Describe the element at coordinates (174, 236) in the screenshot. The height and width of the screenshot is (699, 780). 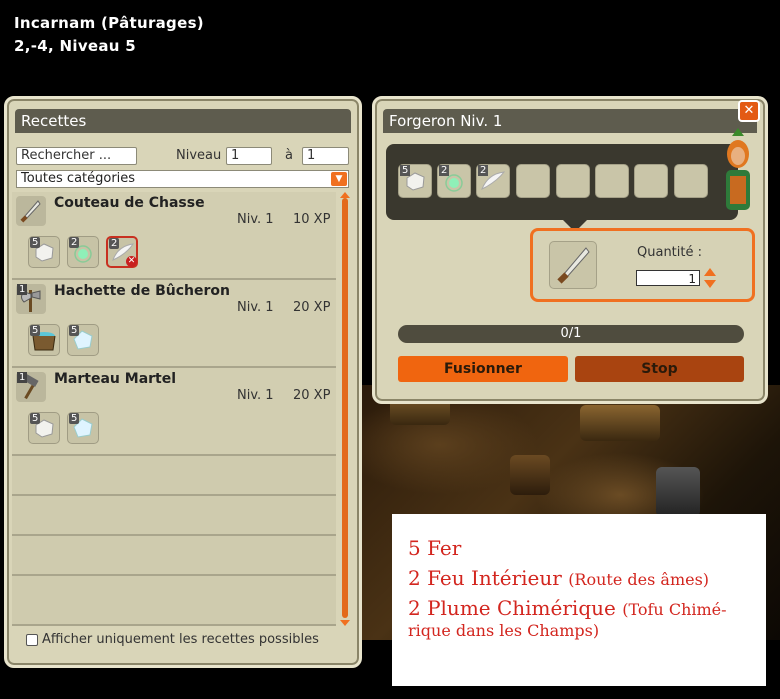
I see `recipe-item: Couteau de Chasse Niv. 1 10 XP 5 2 2 ✕` at that location.